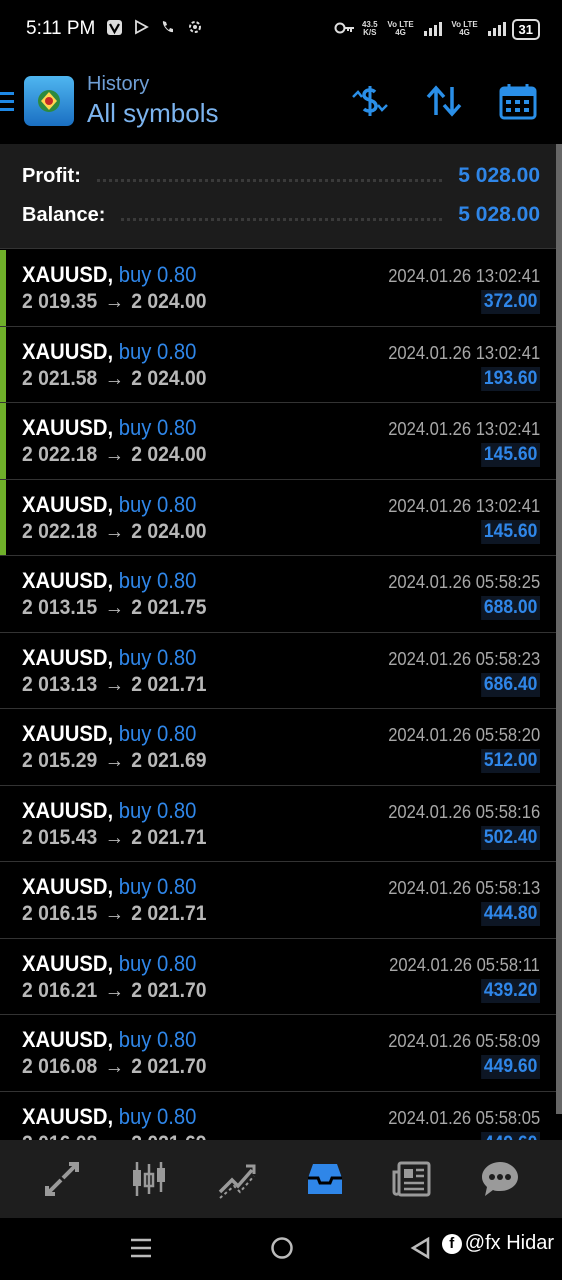 The width and height of the screenshot is (562, 1280). Describe the element at coordinates (464, 1041) in the screenshot. I see `trade-time: 2024.01.26 05:58:09` at that location.